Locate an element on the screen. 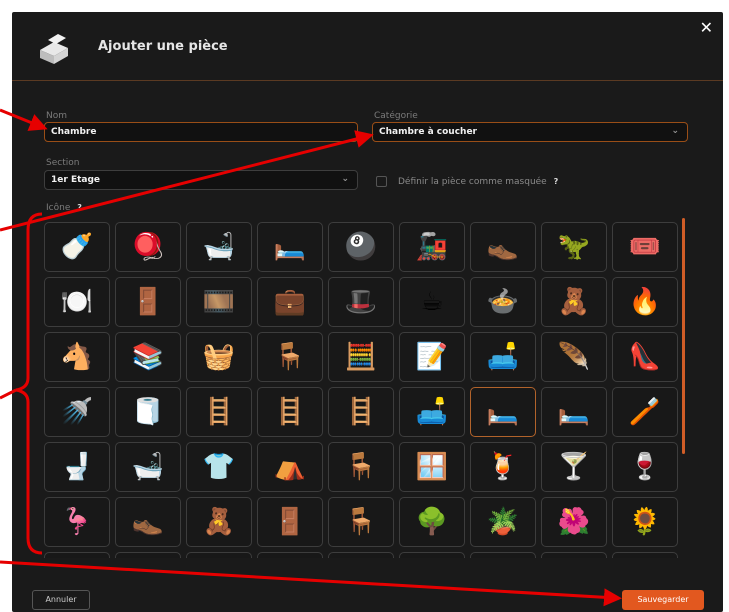 This screenshot has width=729, height=612. room-icon-option: ☕ is located at coordinates (432, 302).